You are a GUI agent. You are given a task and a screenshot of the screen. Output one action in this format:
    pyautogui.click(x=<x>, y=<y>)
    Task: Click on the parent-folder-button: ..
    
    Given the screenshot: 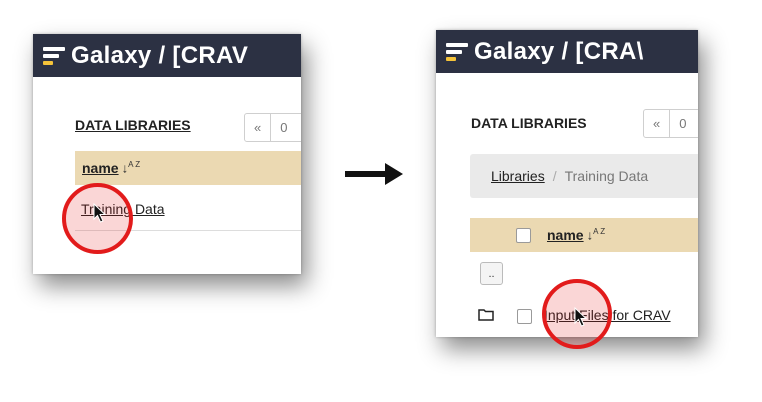 What is the action you would take?
    pyautogui.click(x=491, y=273)
    